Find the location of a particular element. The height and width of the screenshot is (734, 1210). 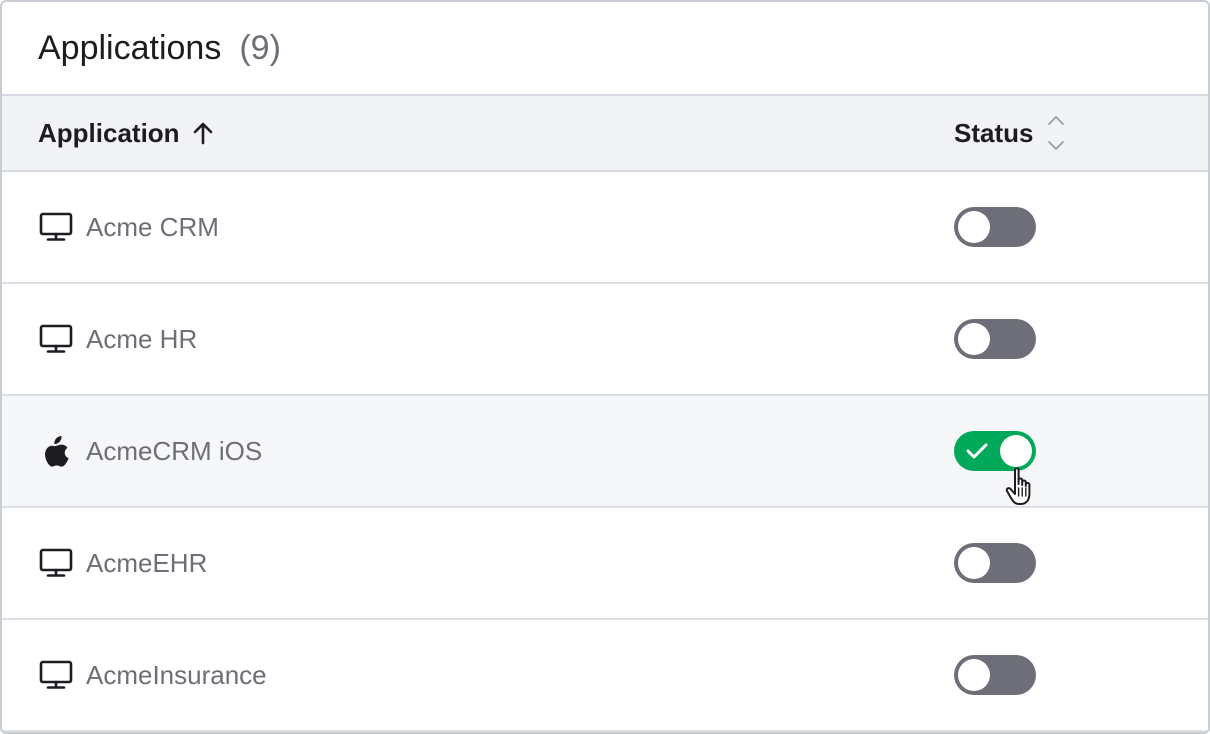

check-icon is located at coordinates (977, 453).